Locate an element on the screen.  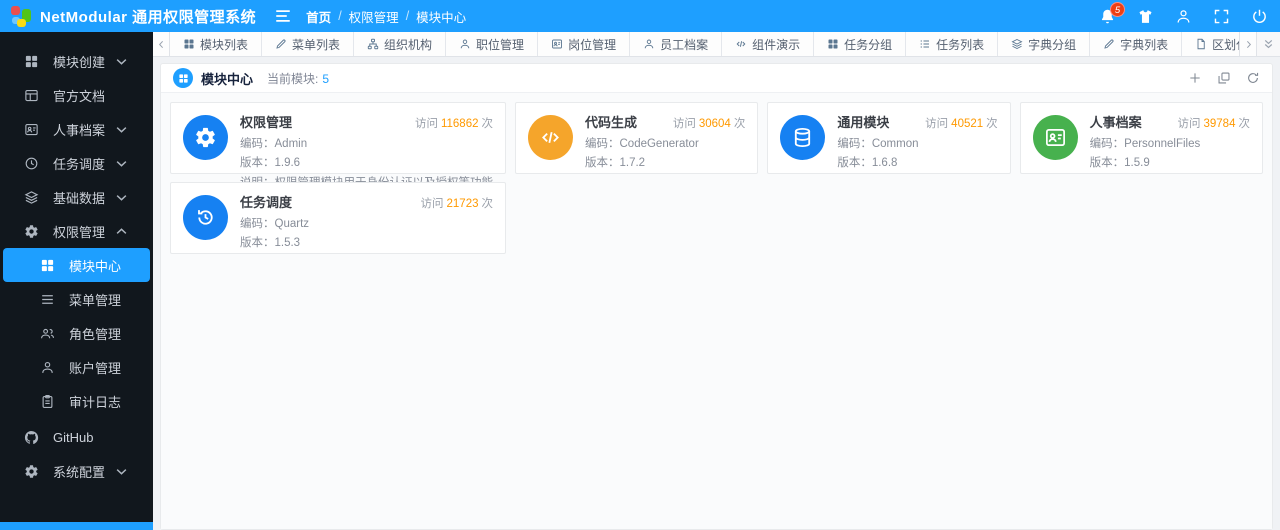
fullscreen-button is located at coordinates (1221, 16).